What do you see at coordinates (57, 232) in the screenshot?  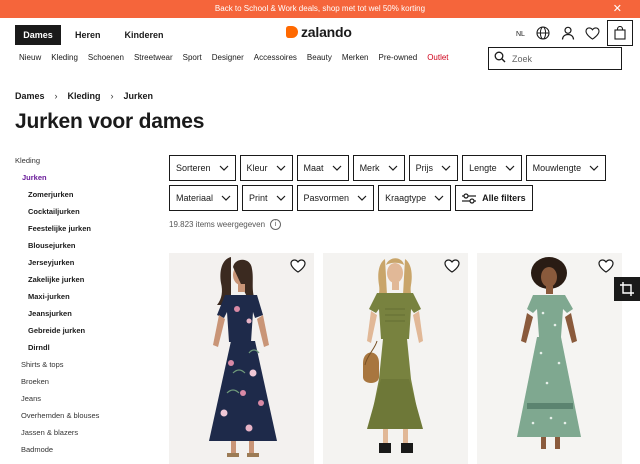 I see `sidebar-item-feestelijke-jurken: Feestelijke jurken` at bounding box center [57, 232].